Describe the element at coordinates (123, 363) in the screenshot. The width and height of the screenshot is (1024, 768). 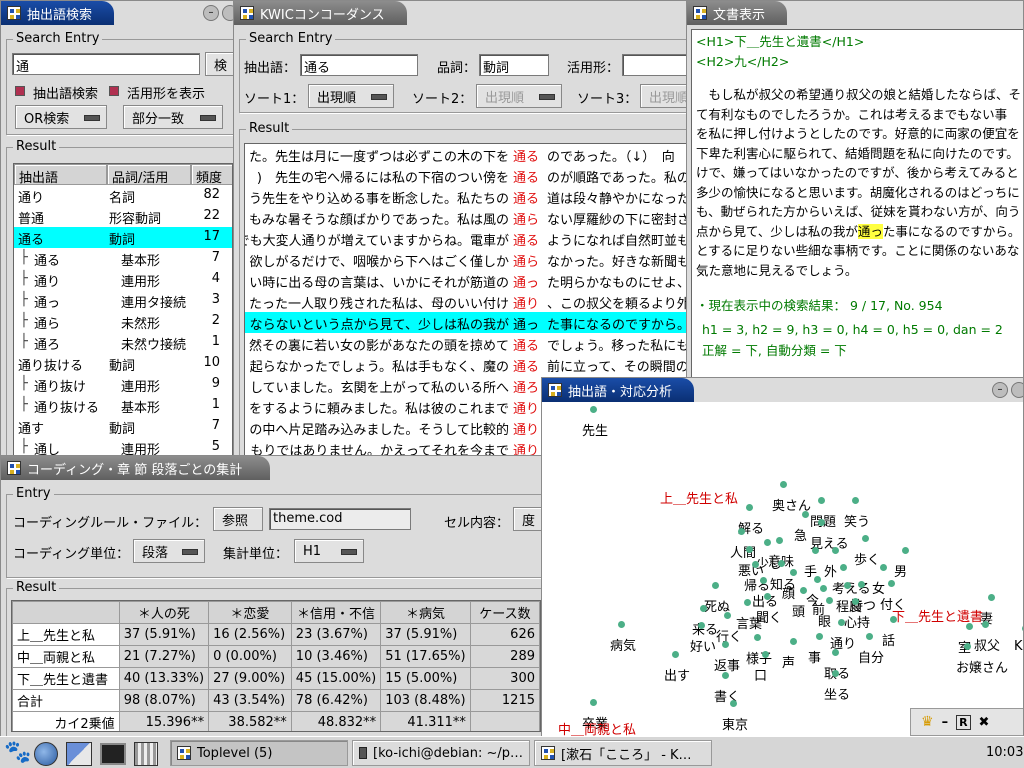
I see `list-item: 通り抜ける 動詞 10` at that location.